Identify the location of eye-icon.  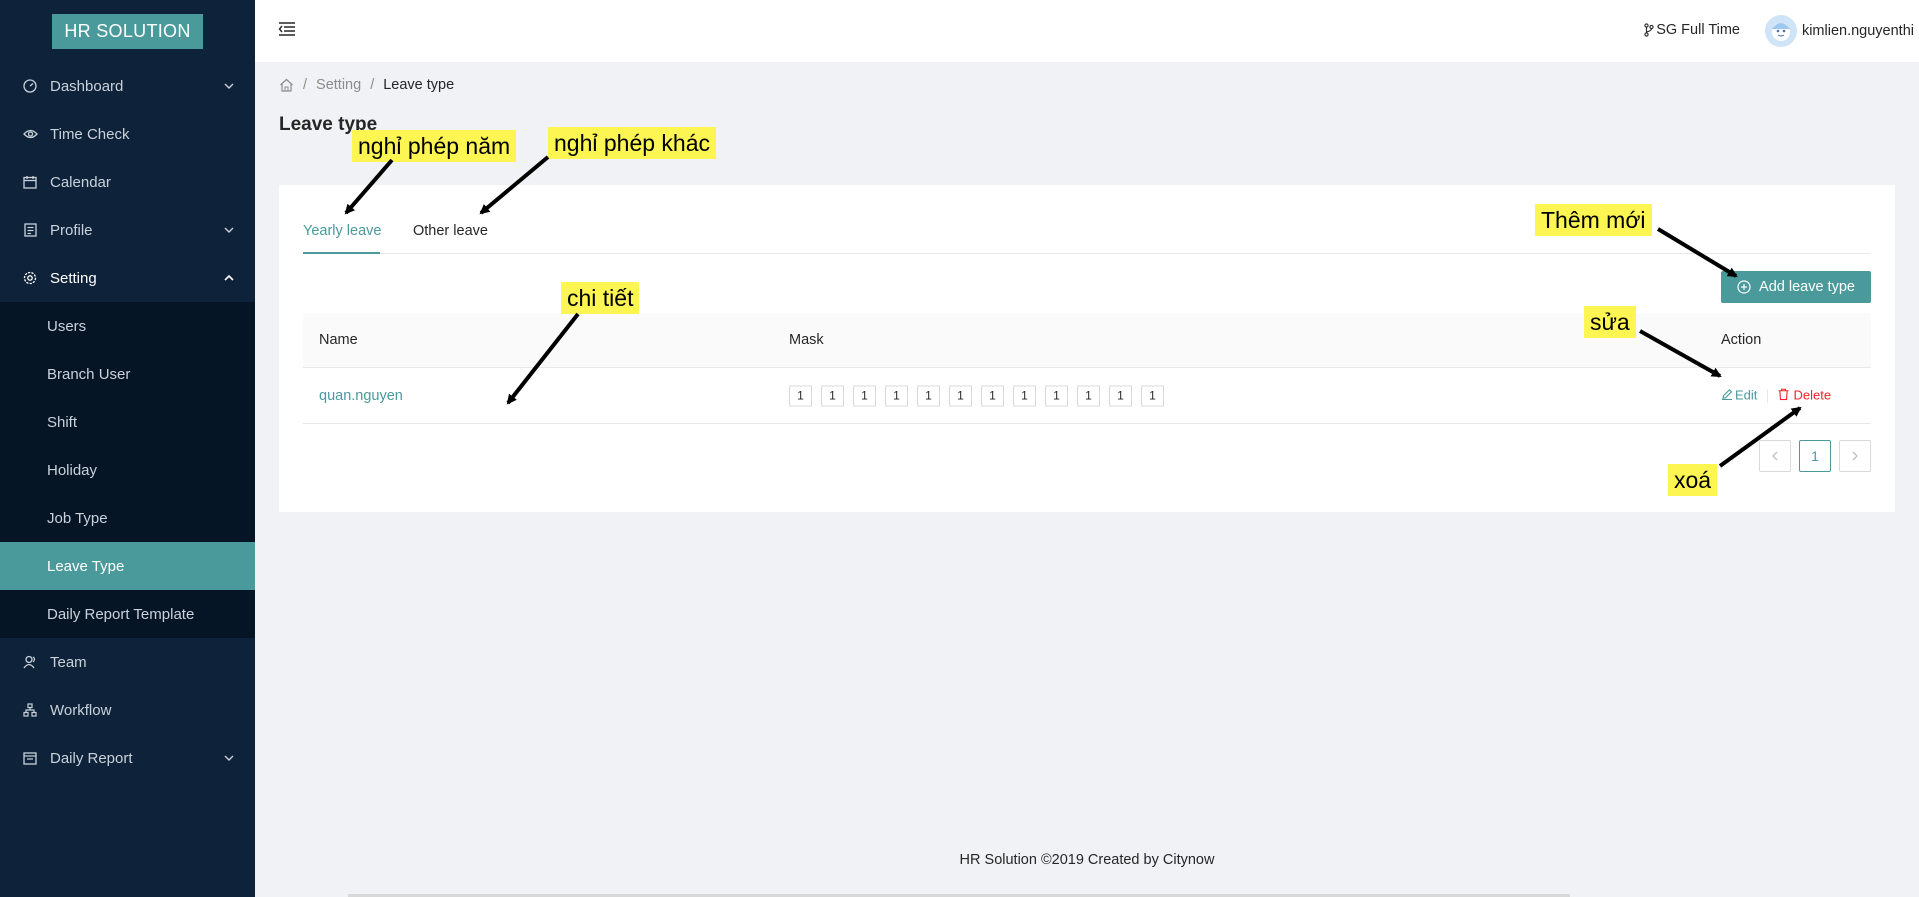
(30, 134).